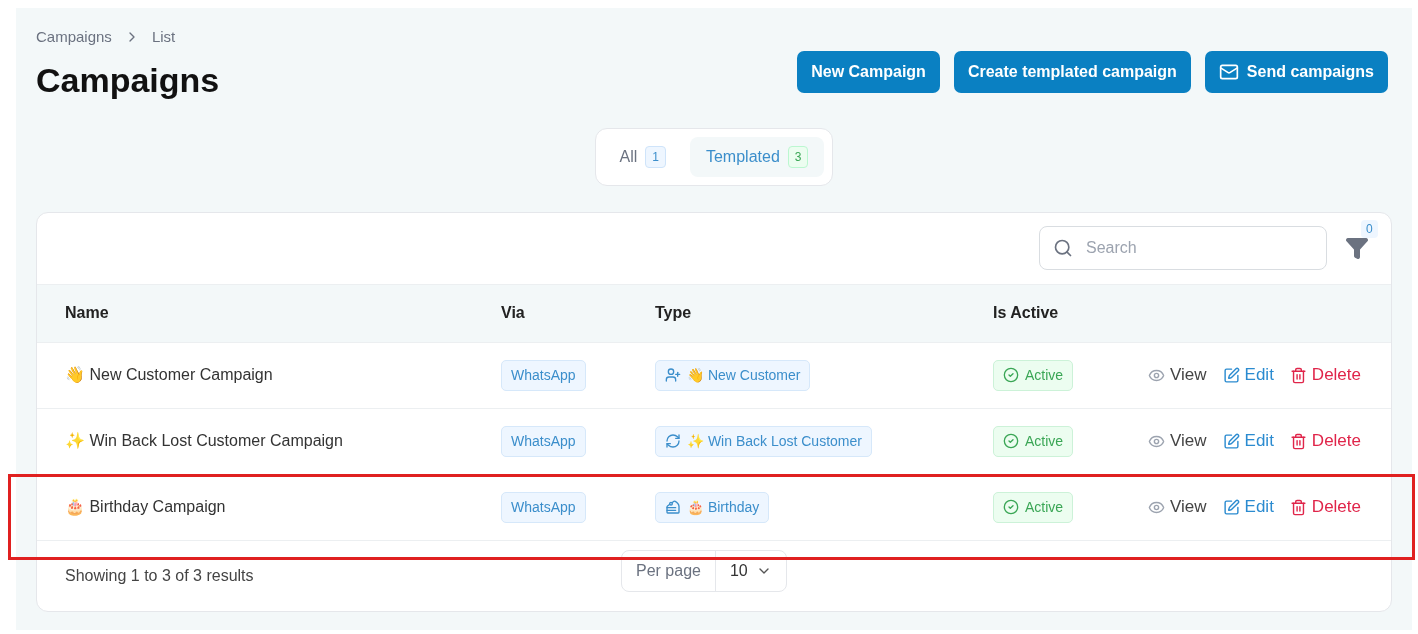 This screenshot has width=1418, height=634. I want to click on type-badge: 👋 New Customer, so click(733, 375).